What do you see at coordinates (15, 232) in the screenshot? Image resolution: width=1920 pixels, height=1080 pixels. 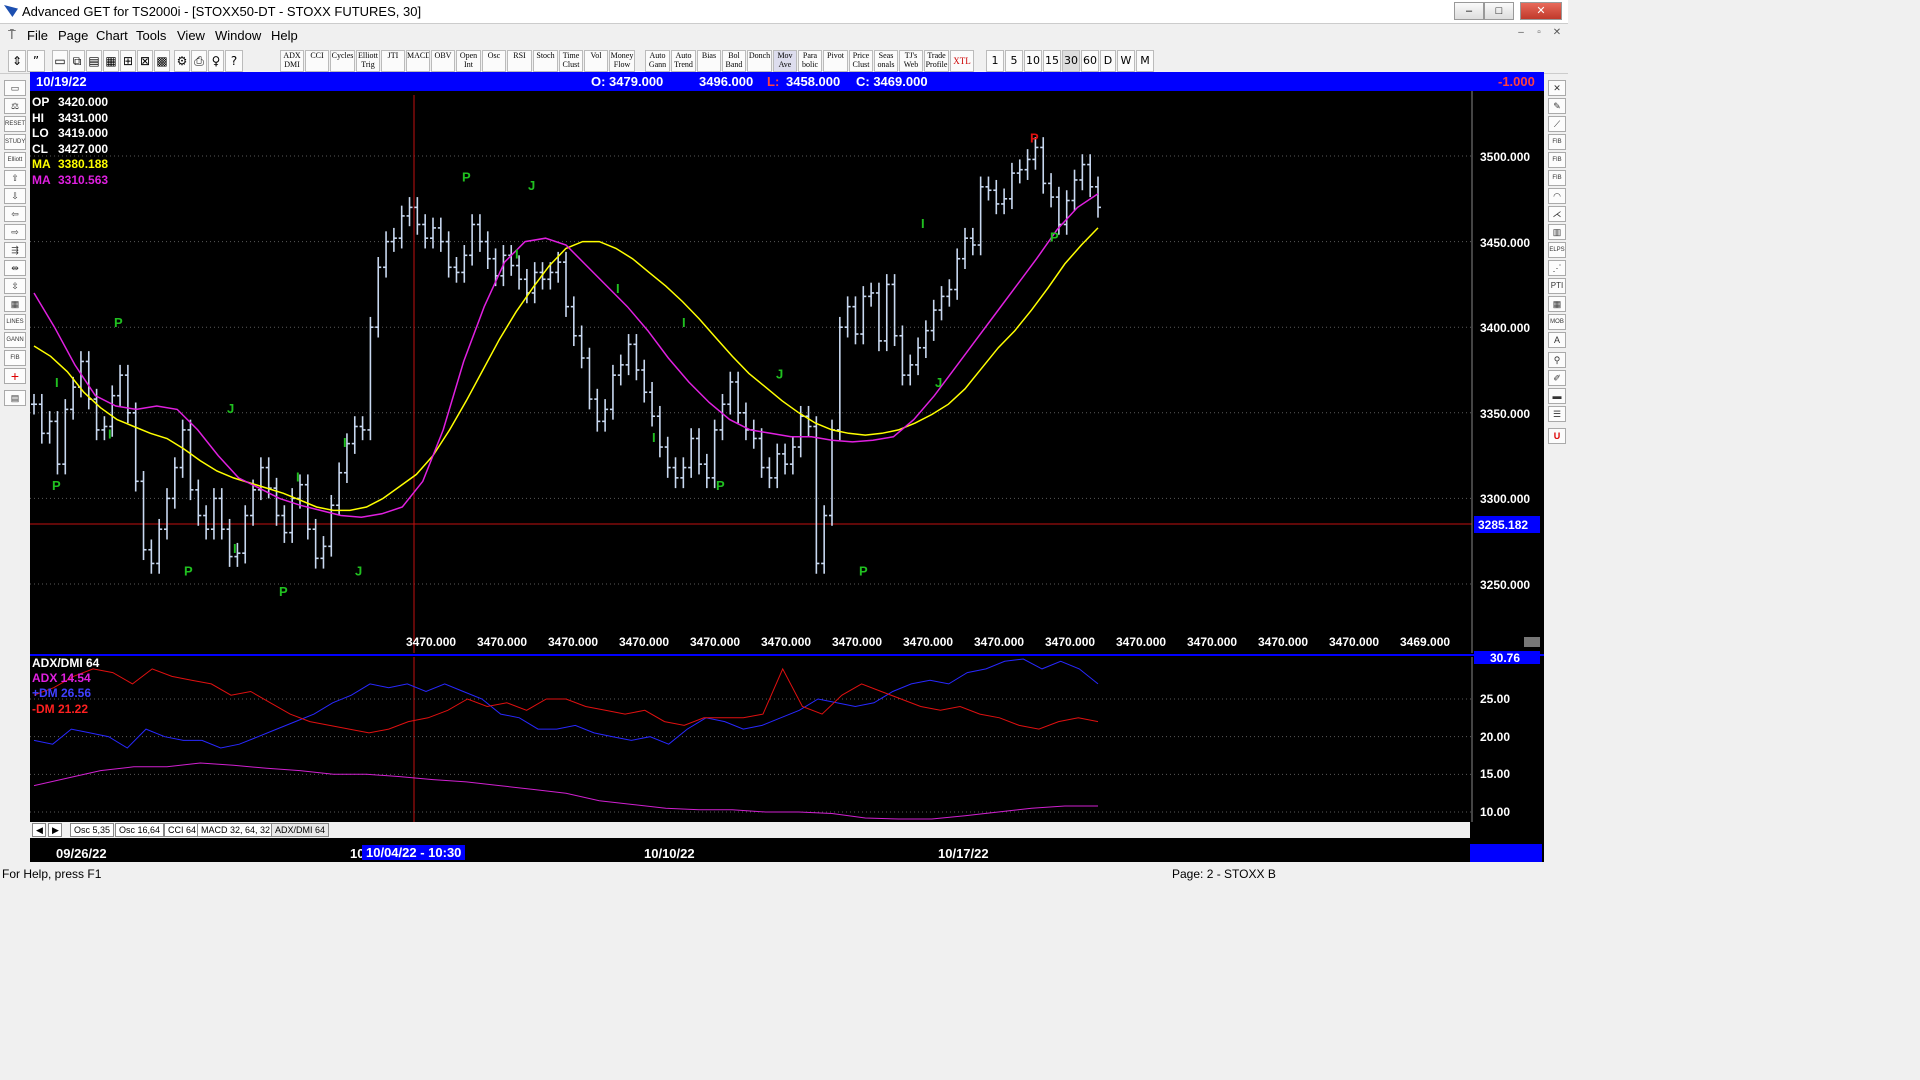 I see `arrow-right-icon: ⇨` at bounding box center [15, 232].